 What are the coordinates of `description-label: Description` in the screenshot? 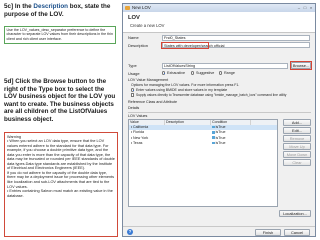 It's located at (138, 45).